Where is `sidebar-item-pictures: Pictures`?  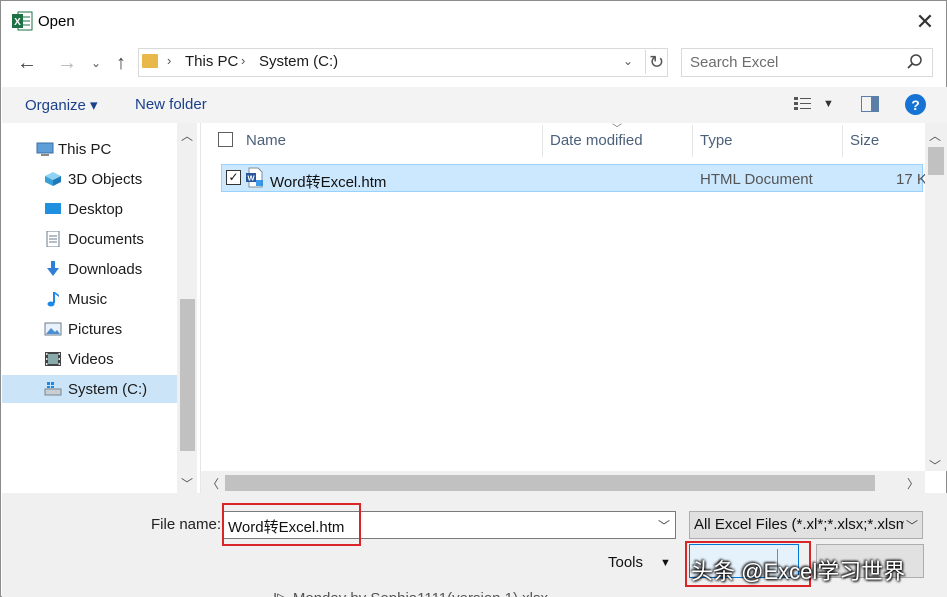 sidebar-item-pictures: Pictures is located at coordinates (90, 329).